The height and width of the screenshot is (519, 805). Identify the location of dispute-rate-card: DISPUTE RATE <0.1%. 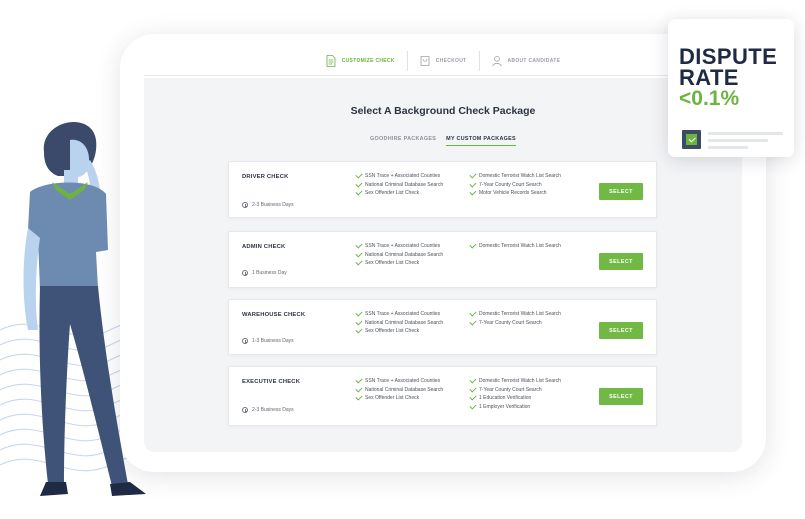
(731, 88).